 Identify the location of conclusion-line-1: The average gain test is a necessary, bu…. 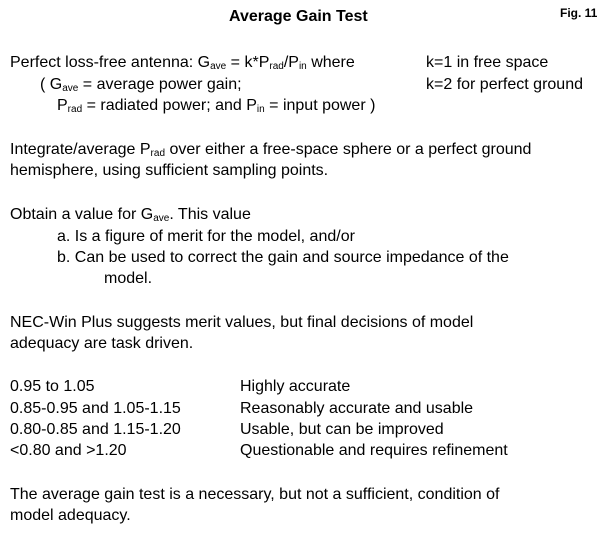
(255, 494).